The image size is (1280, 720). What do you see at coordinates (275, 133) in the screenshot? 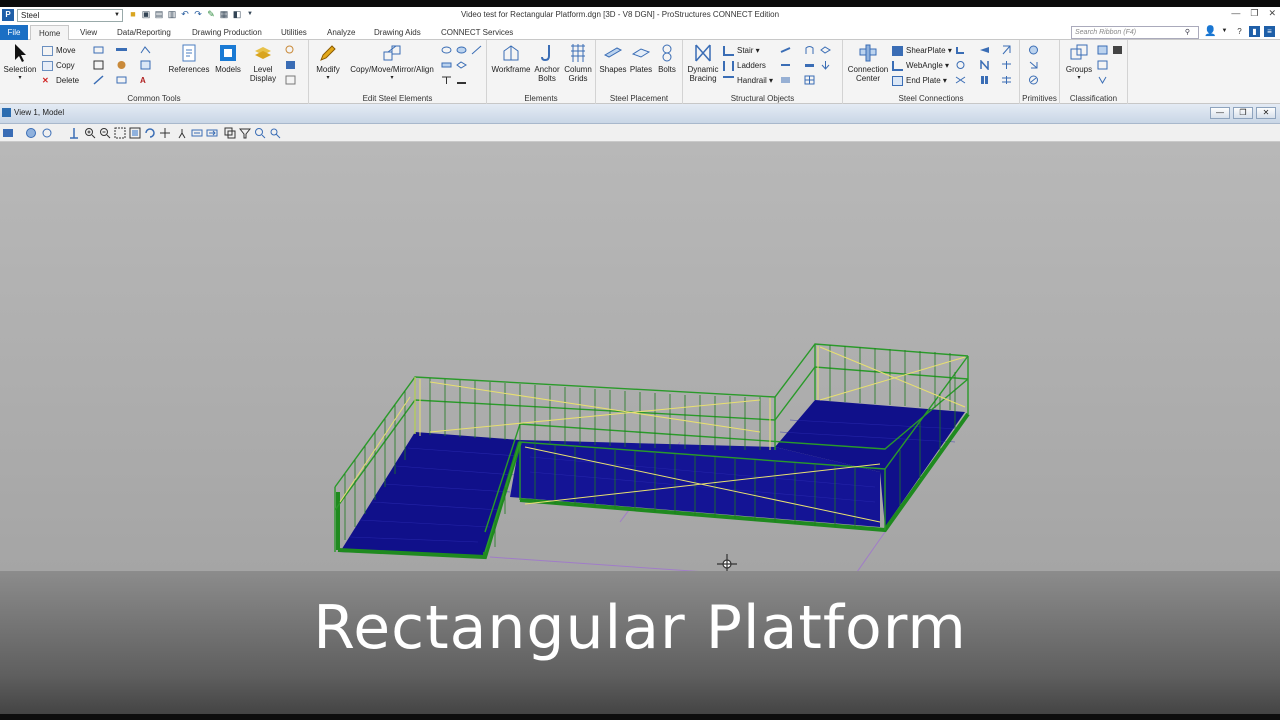
I see `camera-icon` at bounding box center [275, 133].